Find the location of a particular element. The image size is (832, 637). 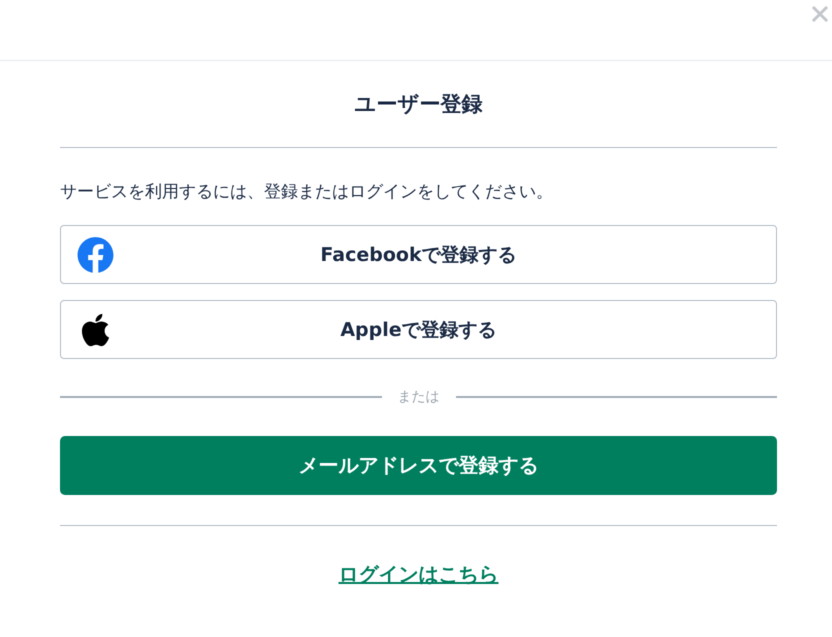

dialog-title: ユーザー登録 is located at coordinates (419, 104).